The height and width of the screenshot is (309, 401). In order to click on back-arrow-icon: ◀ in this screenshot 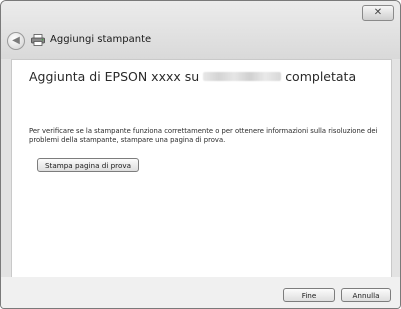, I will do `click(16, 40)`.